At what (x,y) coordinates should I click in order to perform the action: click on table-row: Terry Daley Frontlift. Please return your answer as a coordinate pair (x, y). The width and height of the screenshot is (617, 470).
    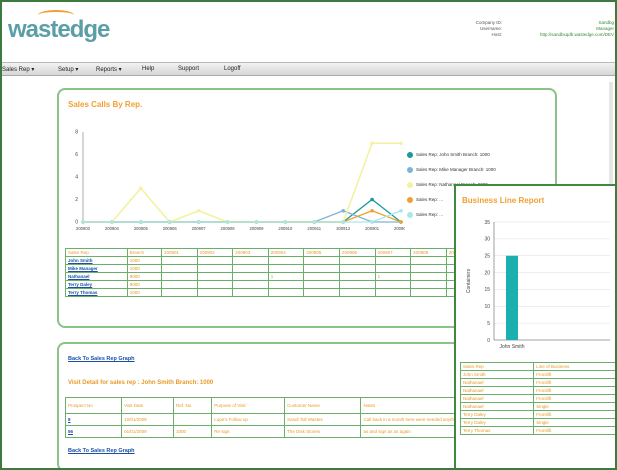
    Looking at the image, I should click on (537, 414).